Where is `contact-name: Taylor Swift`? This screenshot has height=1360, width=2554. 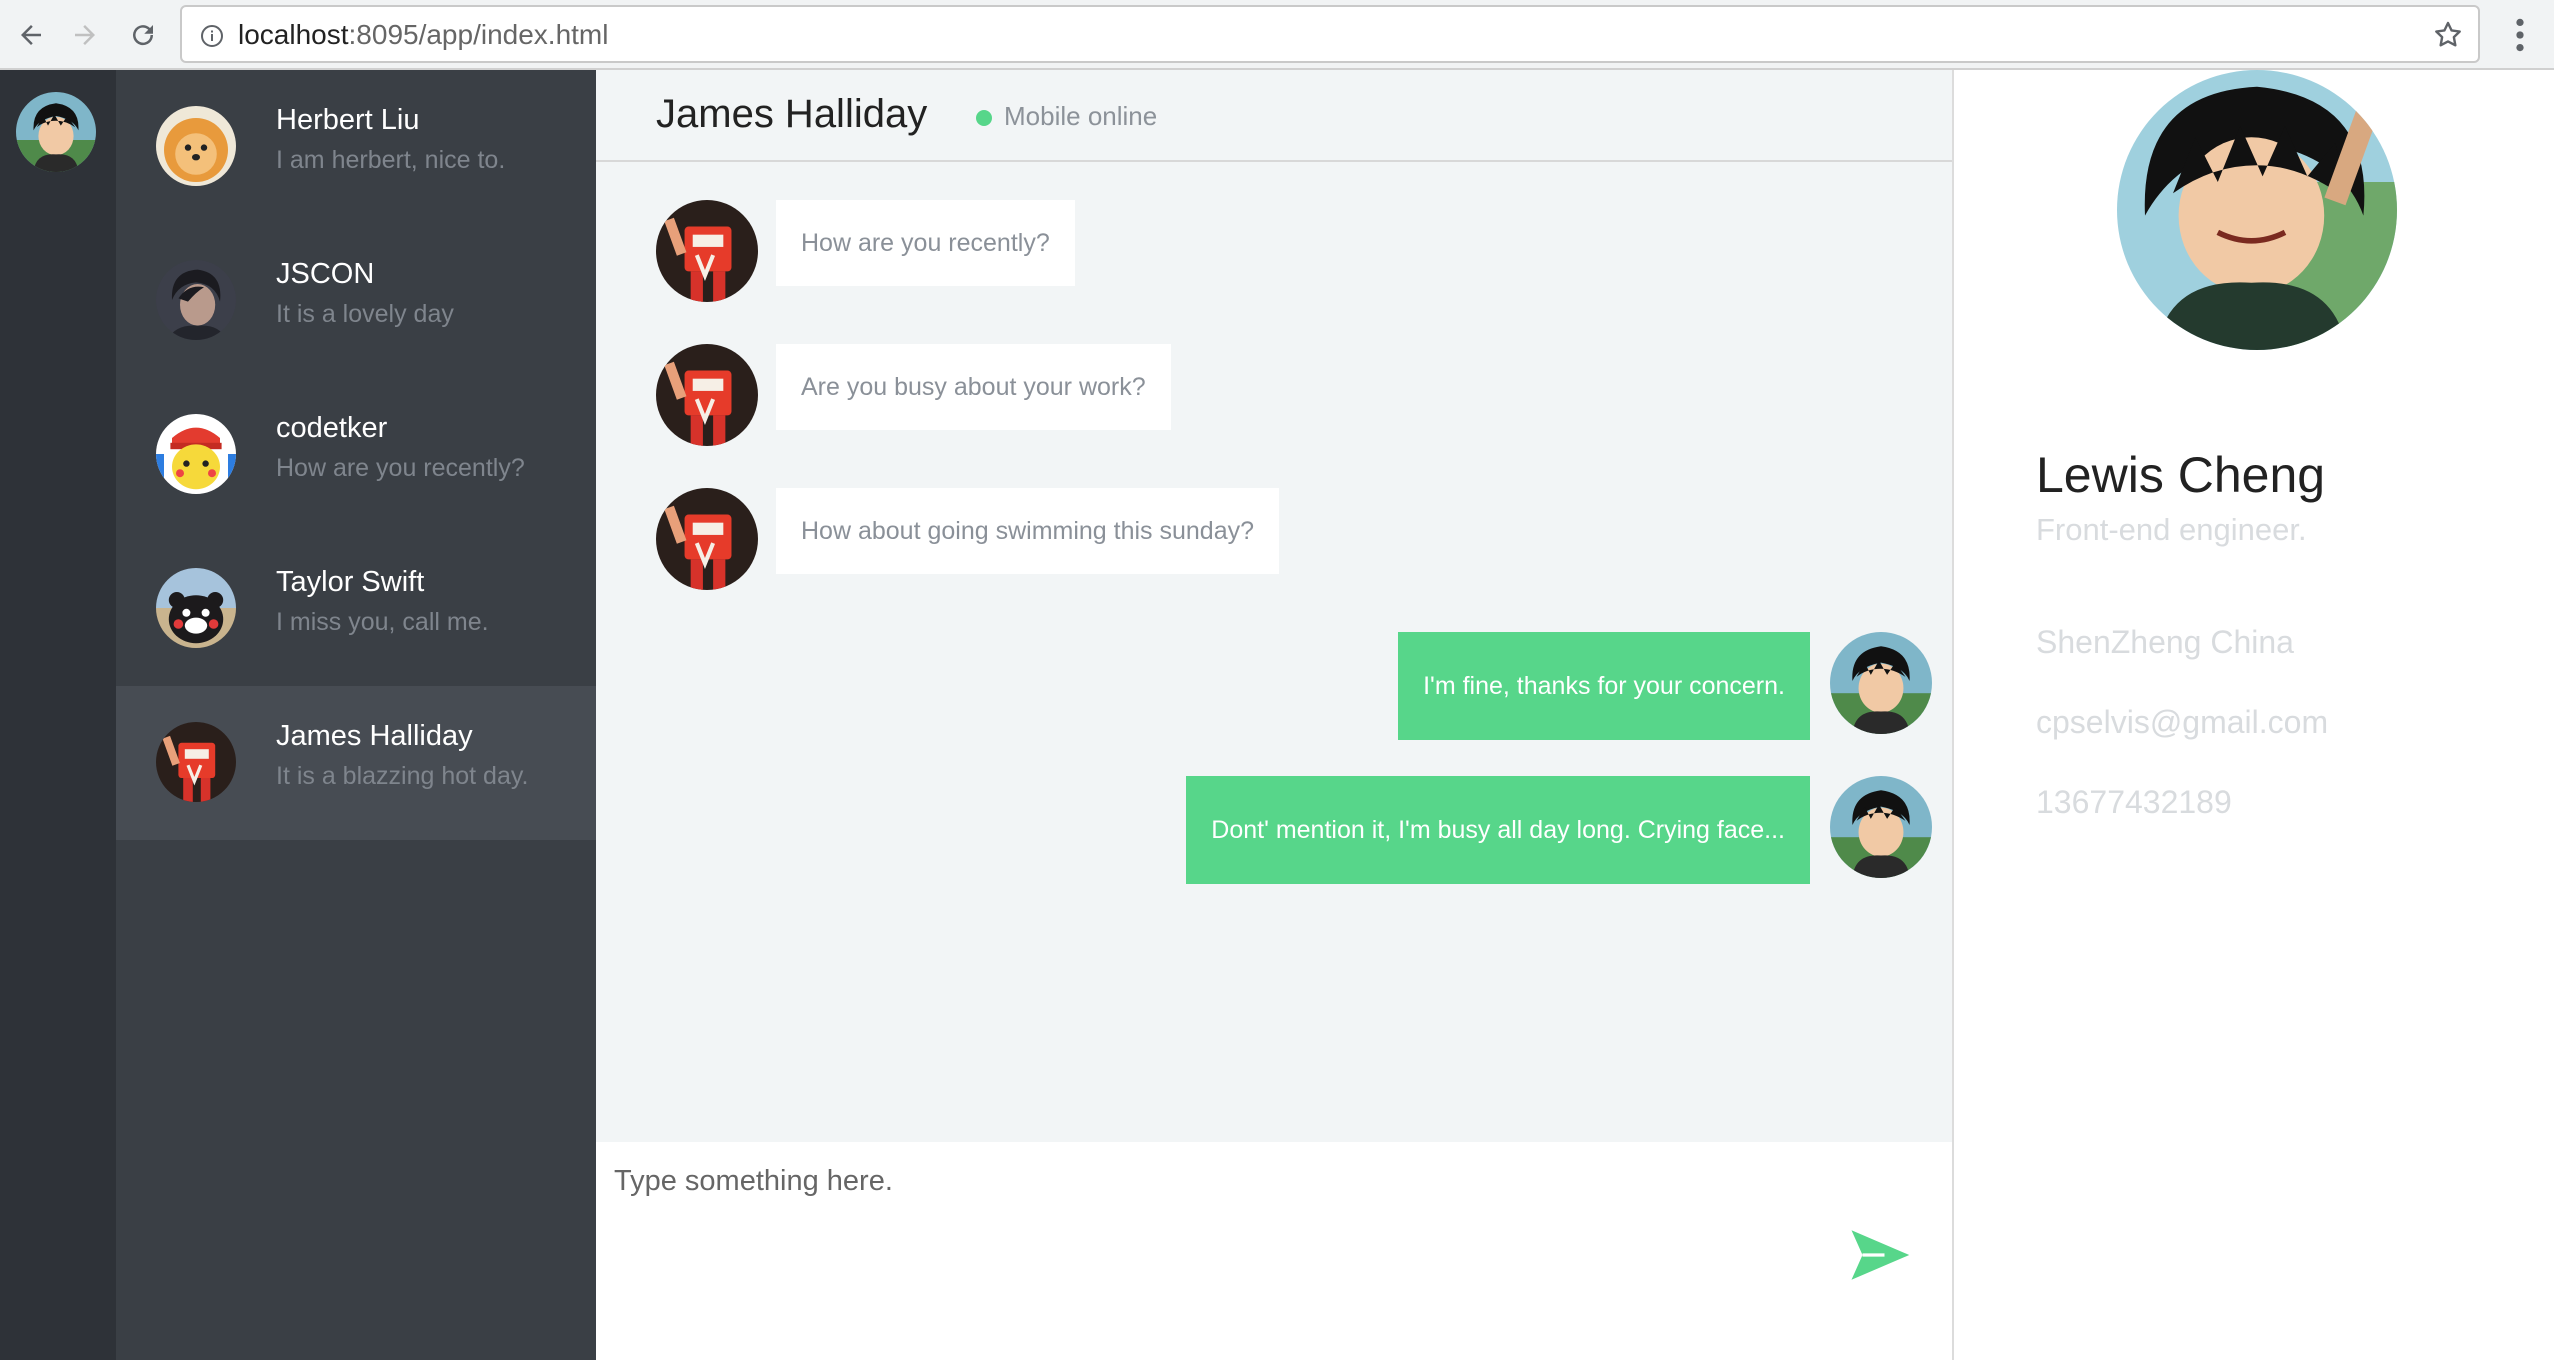
contact-name: Taylor Swift is located at coordinates (350, 582).